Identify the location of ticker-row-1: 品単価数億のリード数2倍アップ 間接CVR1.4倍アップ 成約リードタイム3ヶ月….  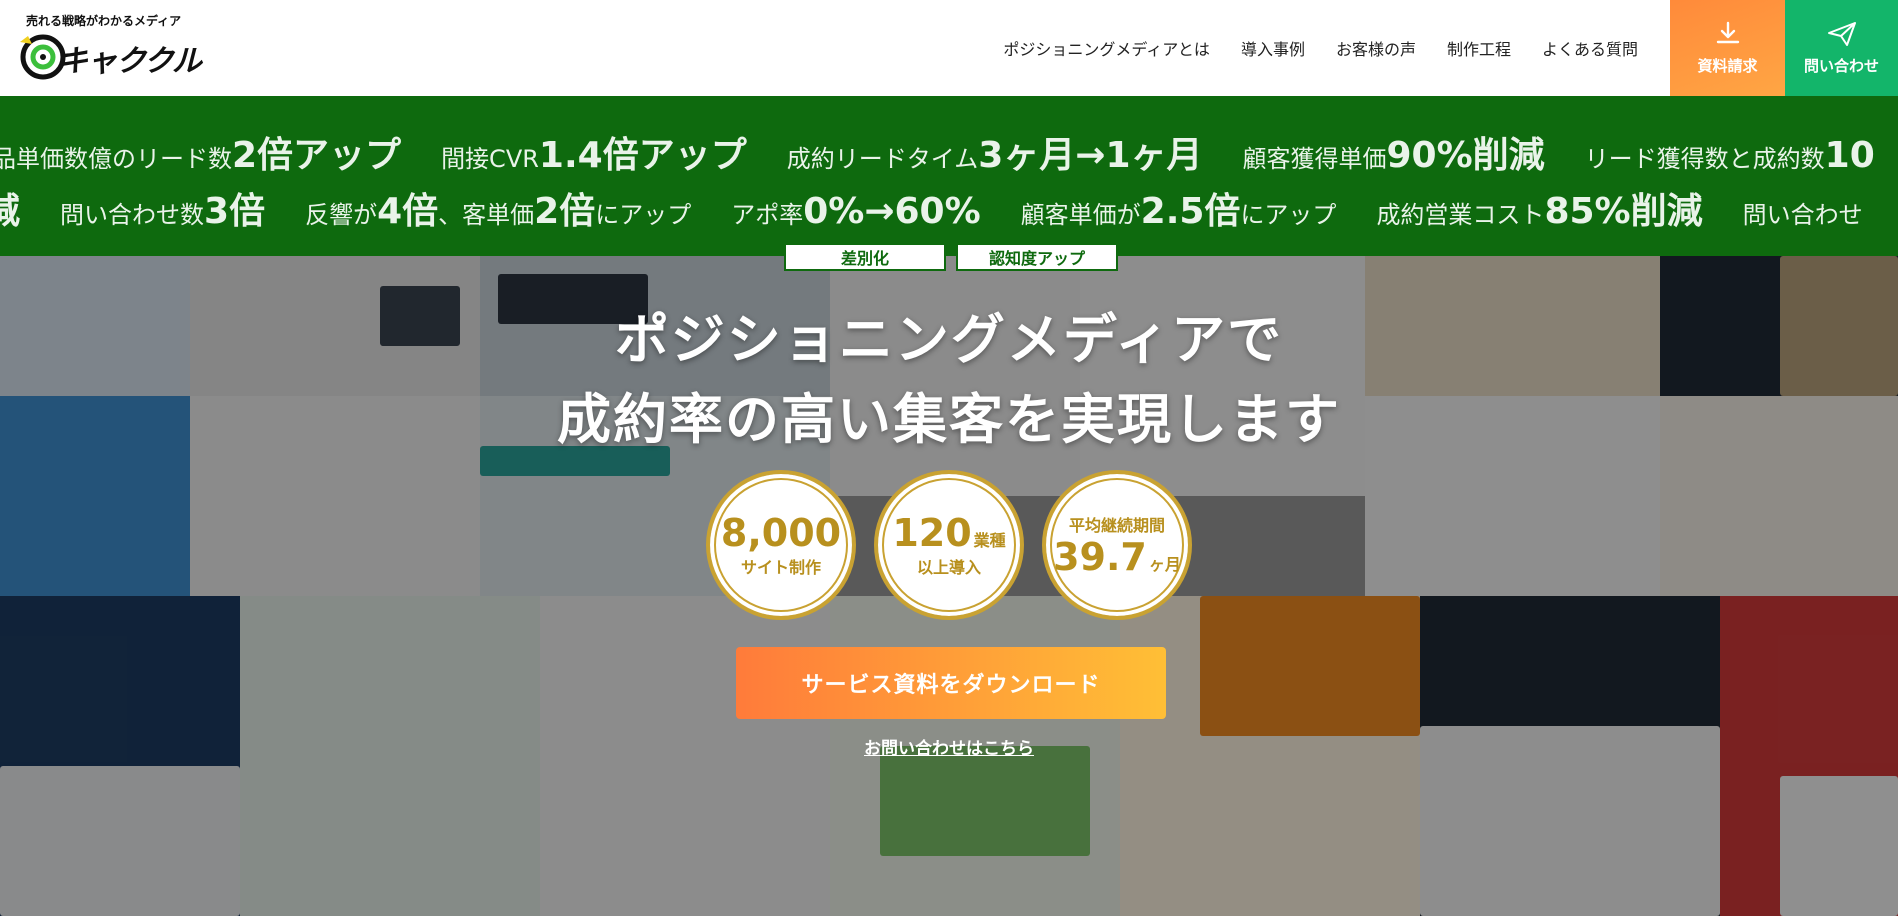
(949, 152).